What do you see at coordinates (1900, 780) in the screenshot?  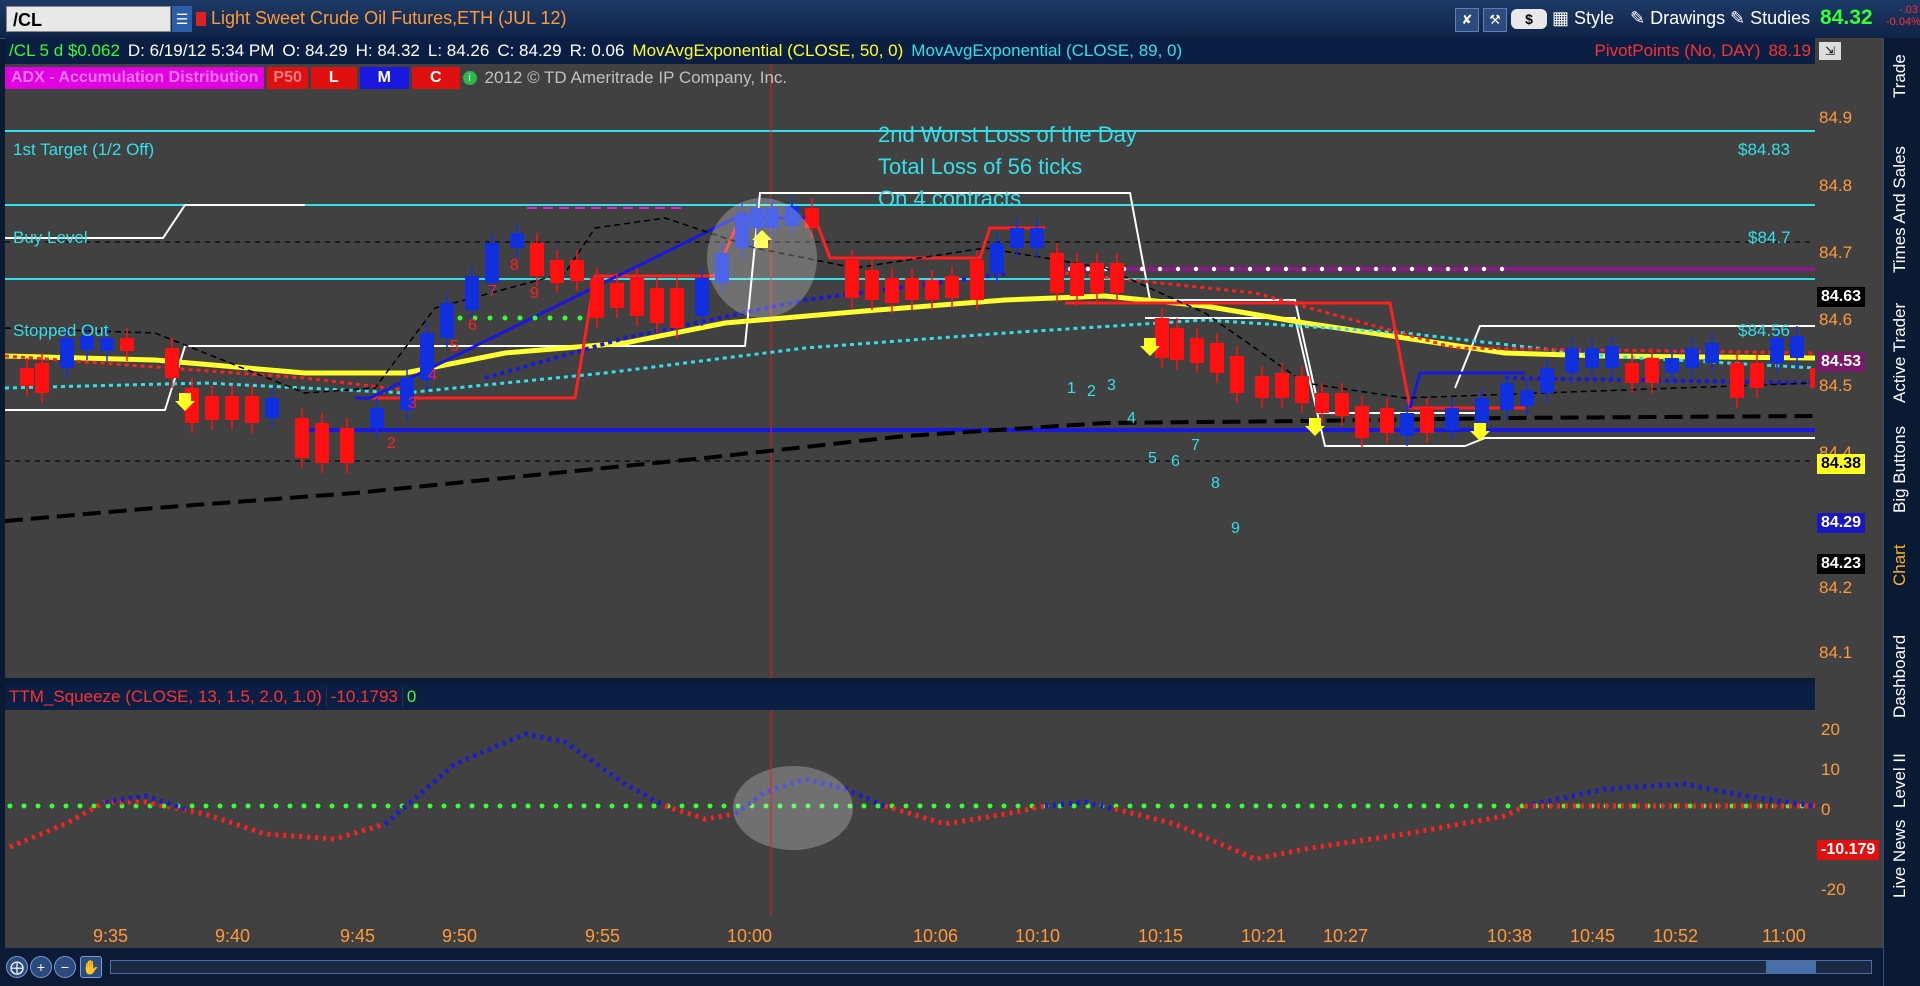 I see `side-tab-level-ii: Level II` at bounding box center [1900, 780].